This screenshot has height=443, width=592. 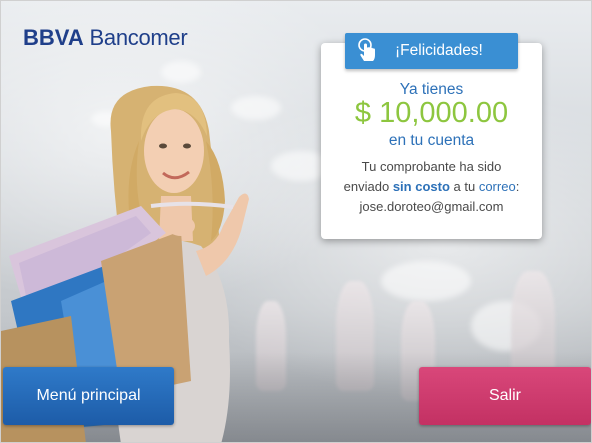 I want to click on exit-button: Salir, so click(x=505, y=396).